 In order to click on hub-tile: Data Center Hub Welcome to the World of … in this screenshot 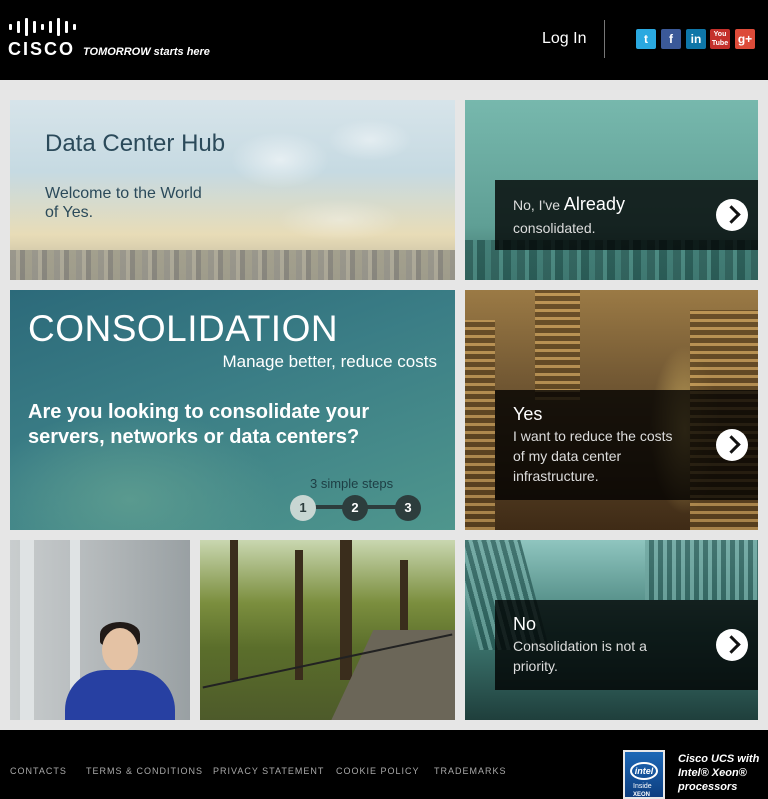, I will do `click(232, 190)`.